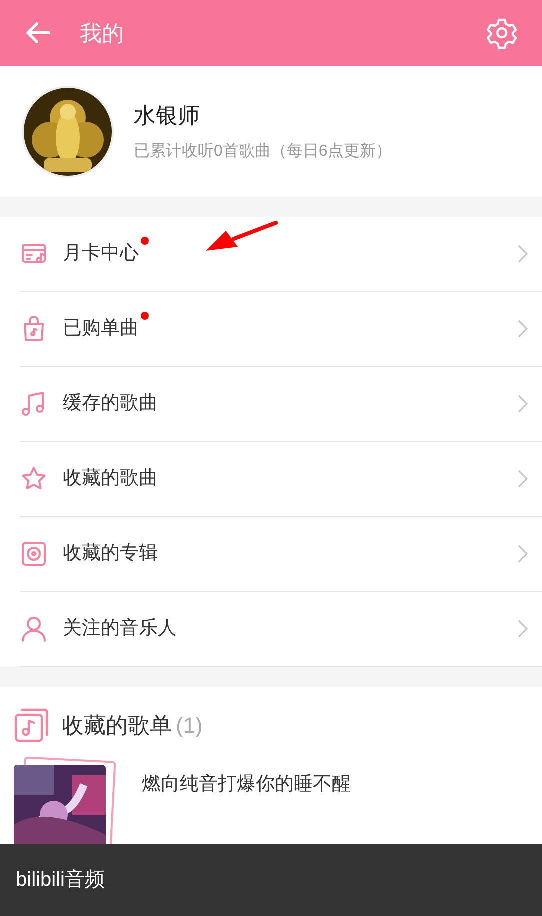 The width and height of the screenshot is (542, 916). What do you see at coordinates (502, 33) in the screenshot?
I see `settings-icon` at bounding box center [502, 33].